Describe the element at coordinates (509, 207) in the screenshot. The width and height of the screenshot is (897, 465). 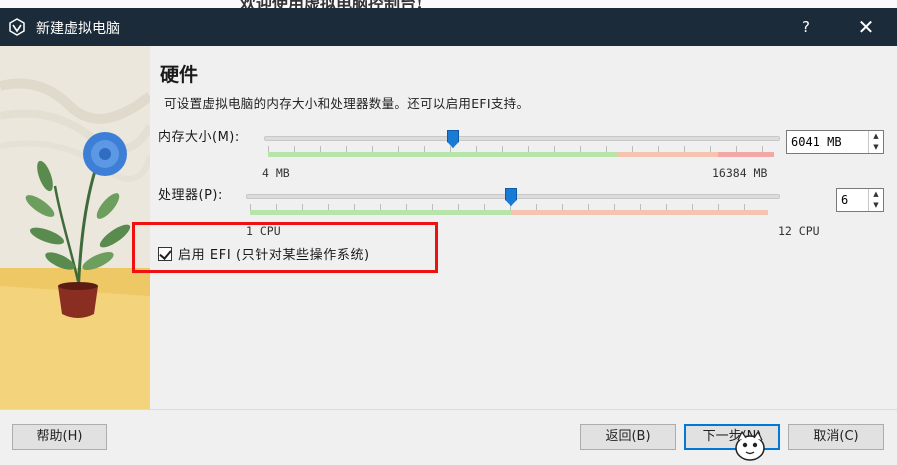
I see `cpu-ticks` at that location.